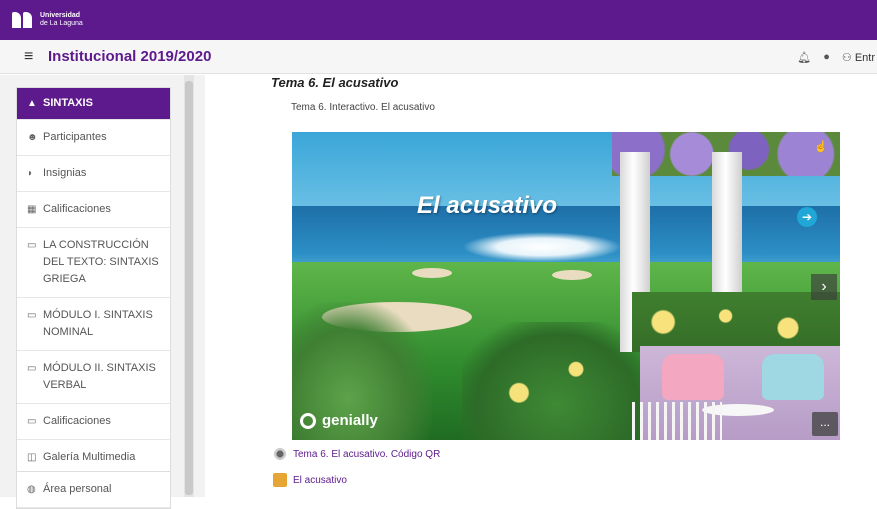 The height and width of the screenshot is (509, 877). Describe the element at coordinates (32, 209) in the screenshot. I see `table-icon: ▦` at that location.